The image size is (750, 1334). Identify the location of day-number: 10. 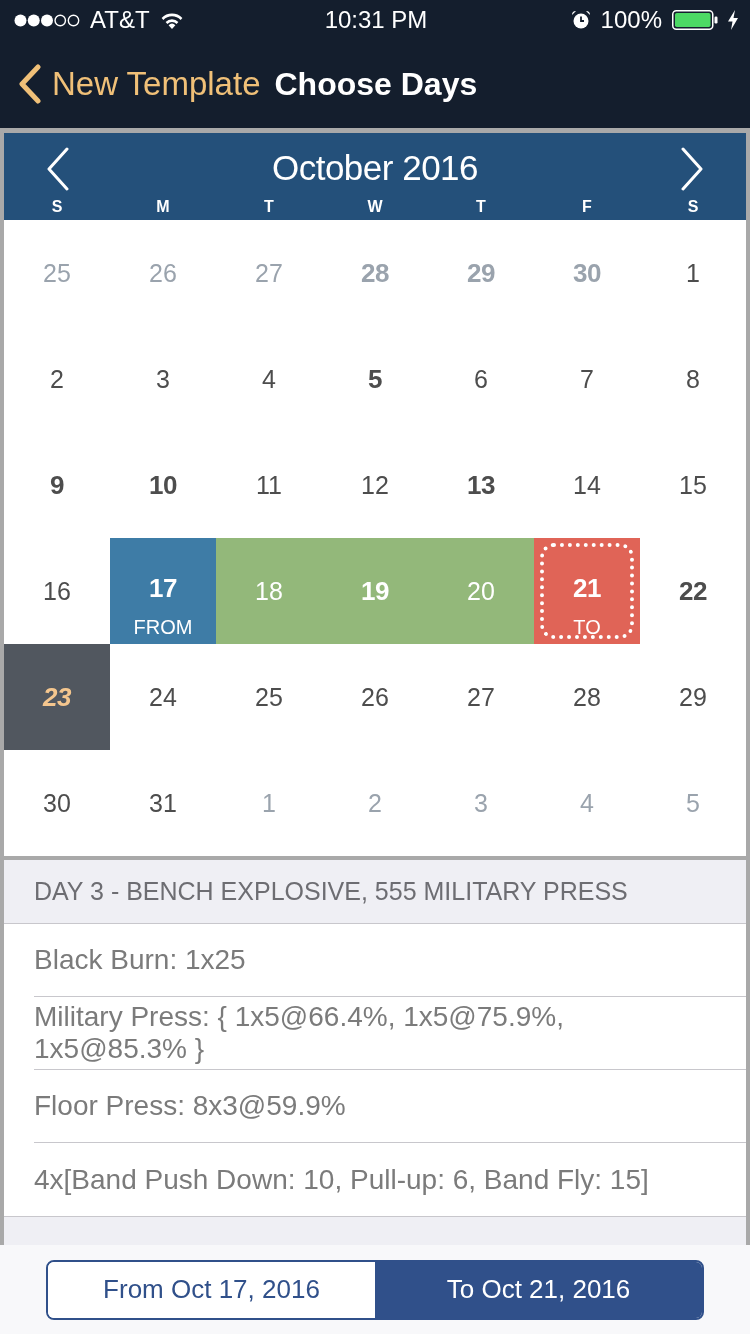
(163, 485).